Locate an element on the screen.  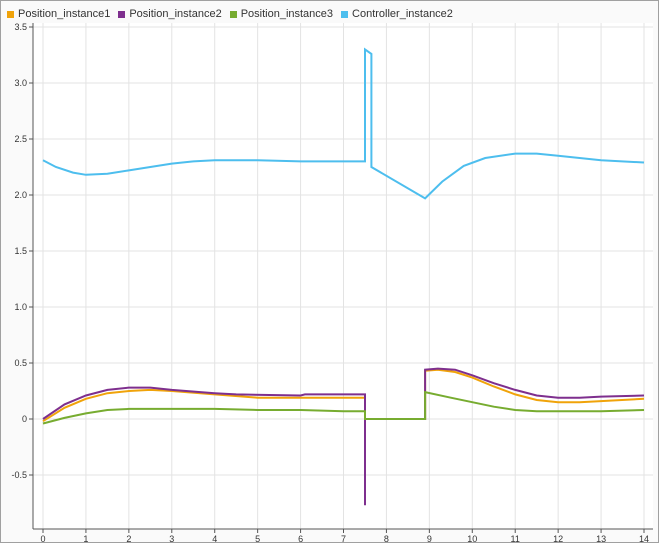
x-tick-label: 5 is located at coordinates (257, 538).